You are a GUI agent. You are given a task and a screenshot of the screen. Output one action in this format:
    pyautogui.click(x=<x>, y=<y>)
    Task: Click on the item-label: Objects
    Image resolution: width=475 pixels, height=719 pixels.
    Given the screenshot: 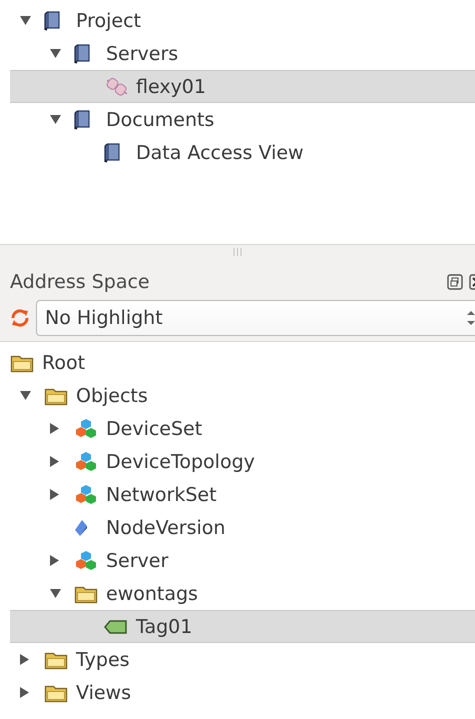 What is the action you would take?
    pyautogui.click(x=112, y=395)
    